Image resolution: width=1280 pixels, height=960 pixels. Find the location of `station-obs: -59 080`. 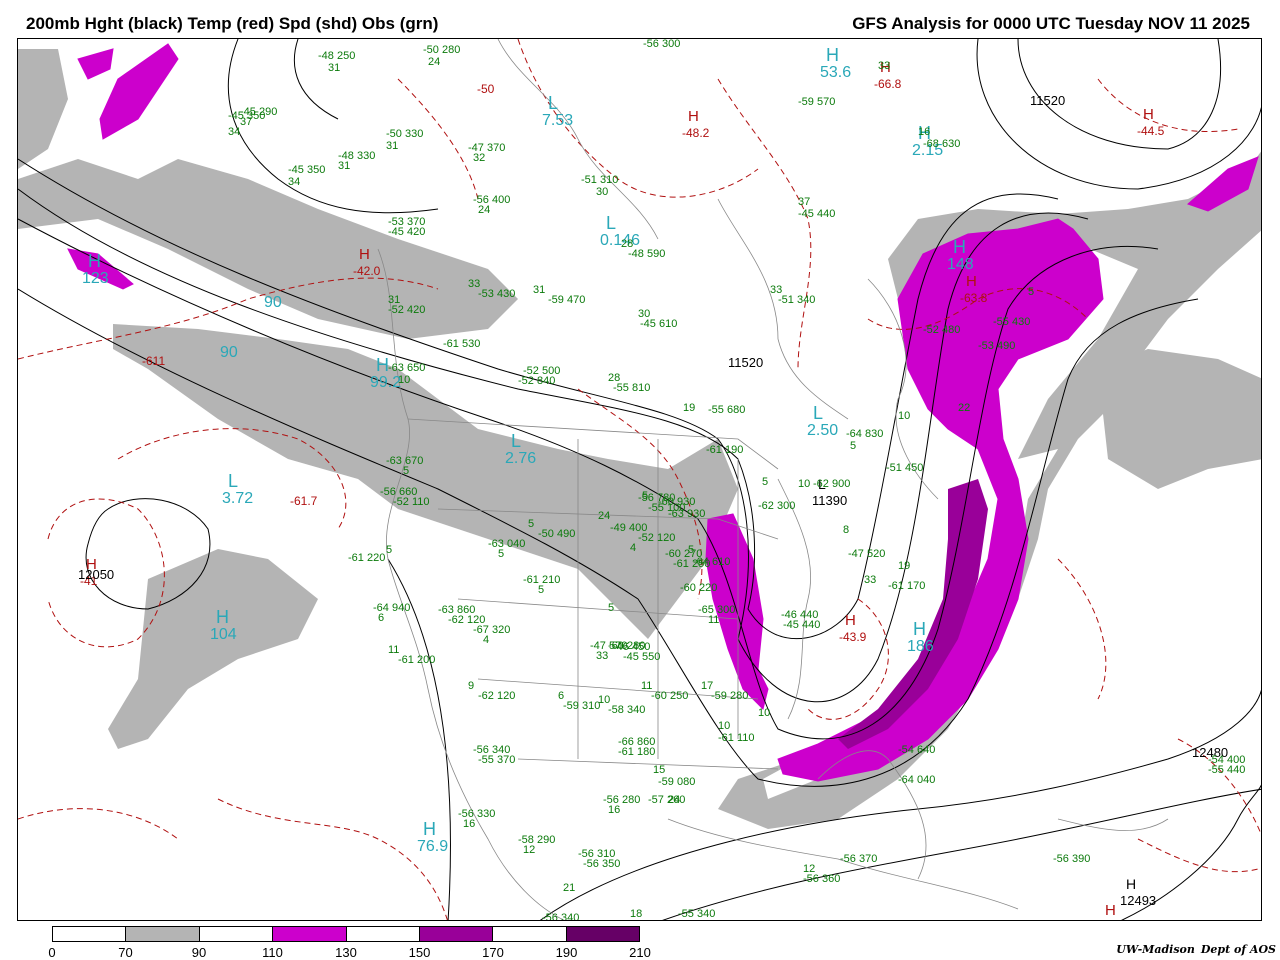

station-obs: -59 080 is located at coordinates (676, 782).